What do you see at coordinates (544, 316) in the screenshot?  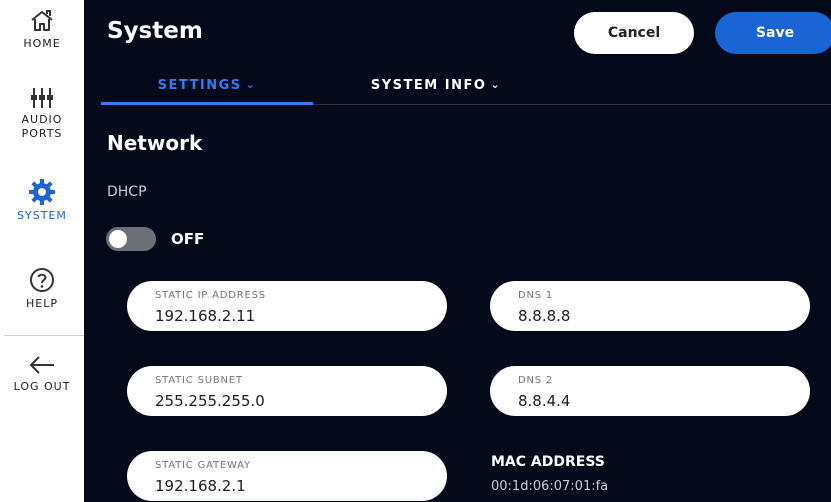 I see `field-value: 8.8.8.8` at bounding box center [544, 316].